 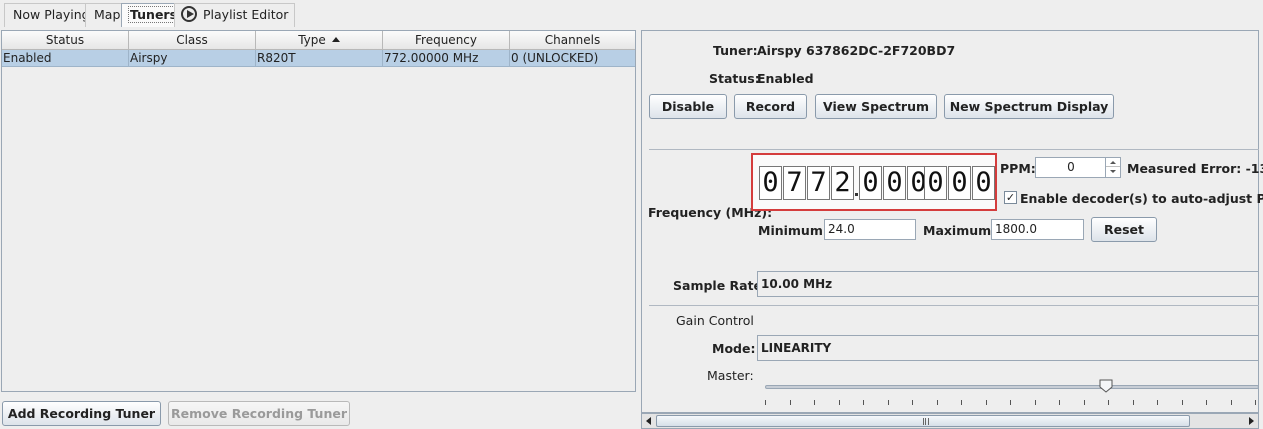 I want to click on sort-ascending-icon, so click(x=335, y=39).